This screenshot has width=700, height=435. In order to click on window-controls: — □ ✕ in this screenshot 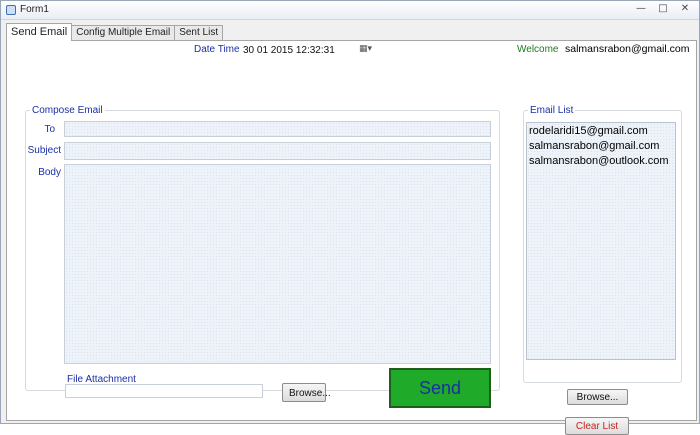, I will do `click(662, 9)`.